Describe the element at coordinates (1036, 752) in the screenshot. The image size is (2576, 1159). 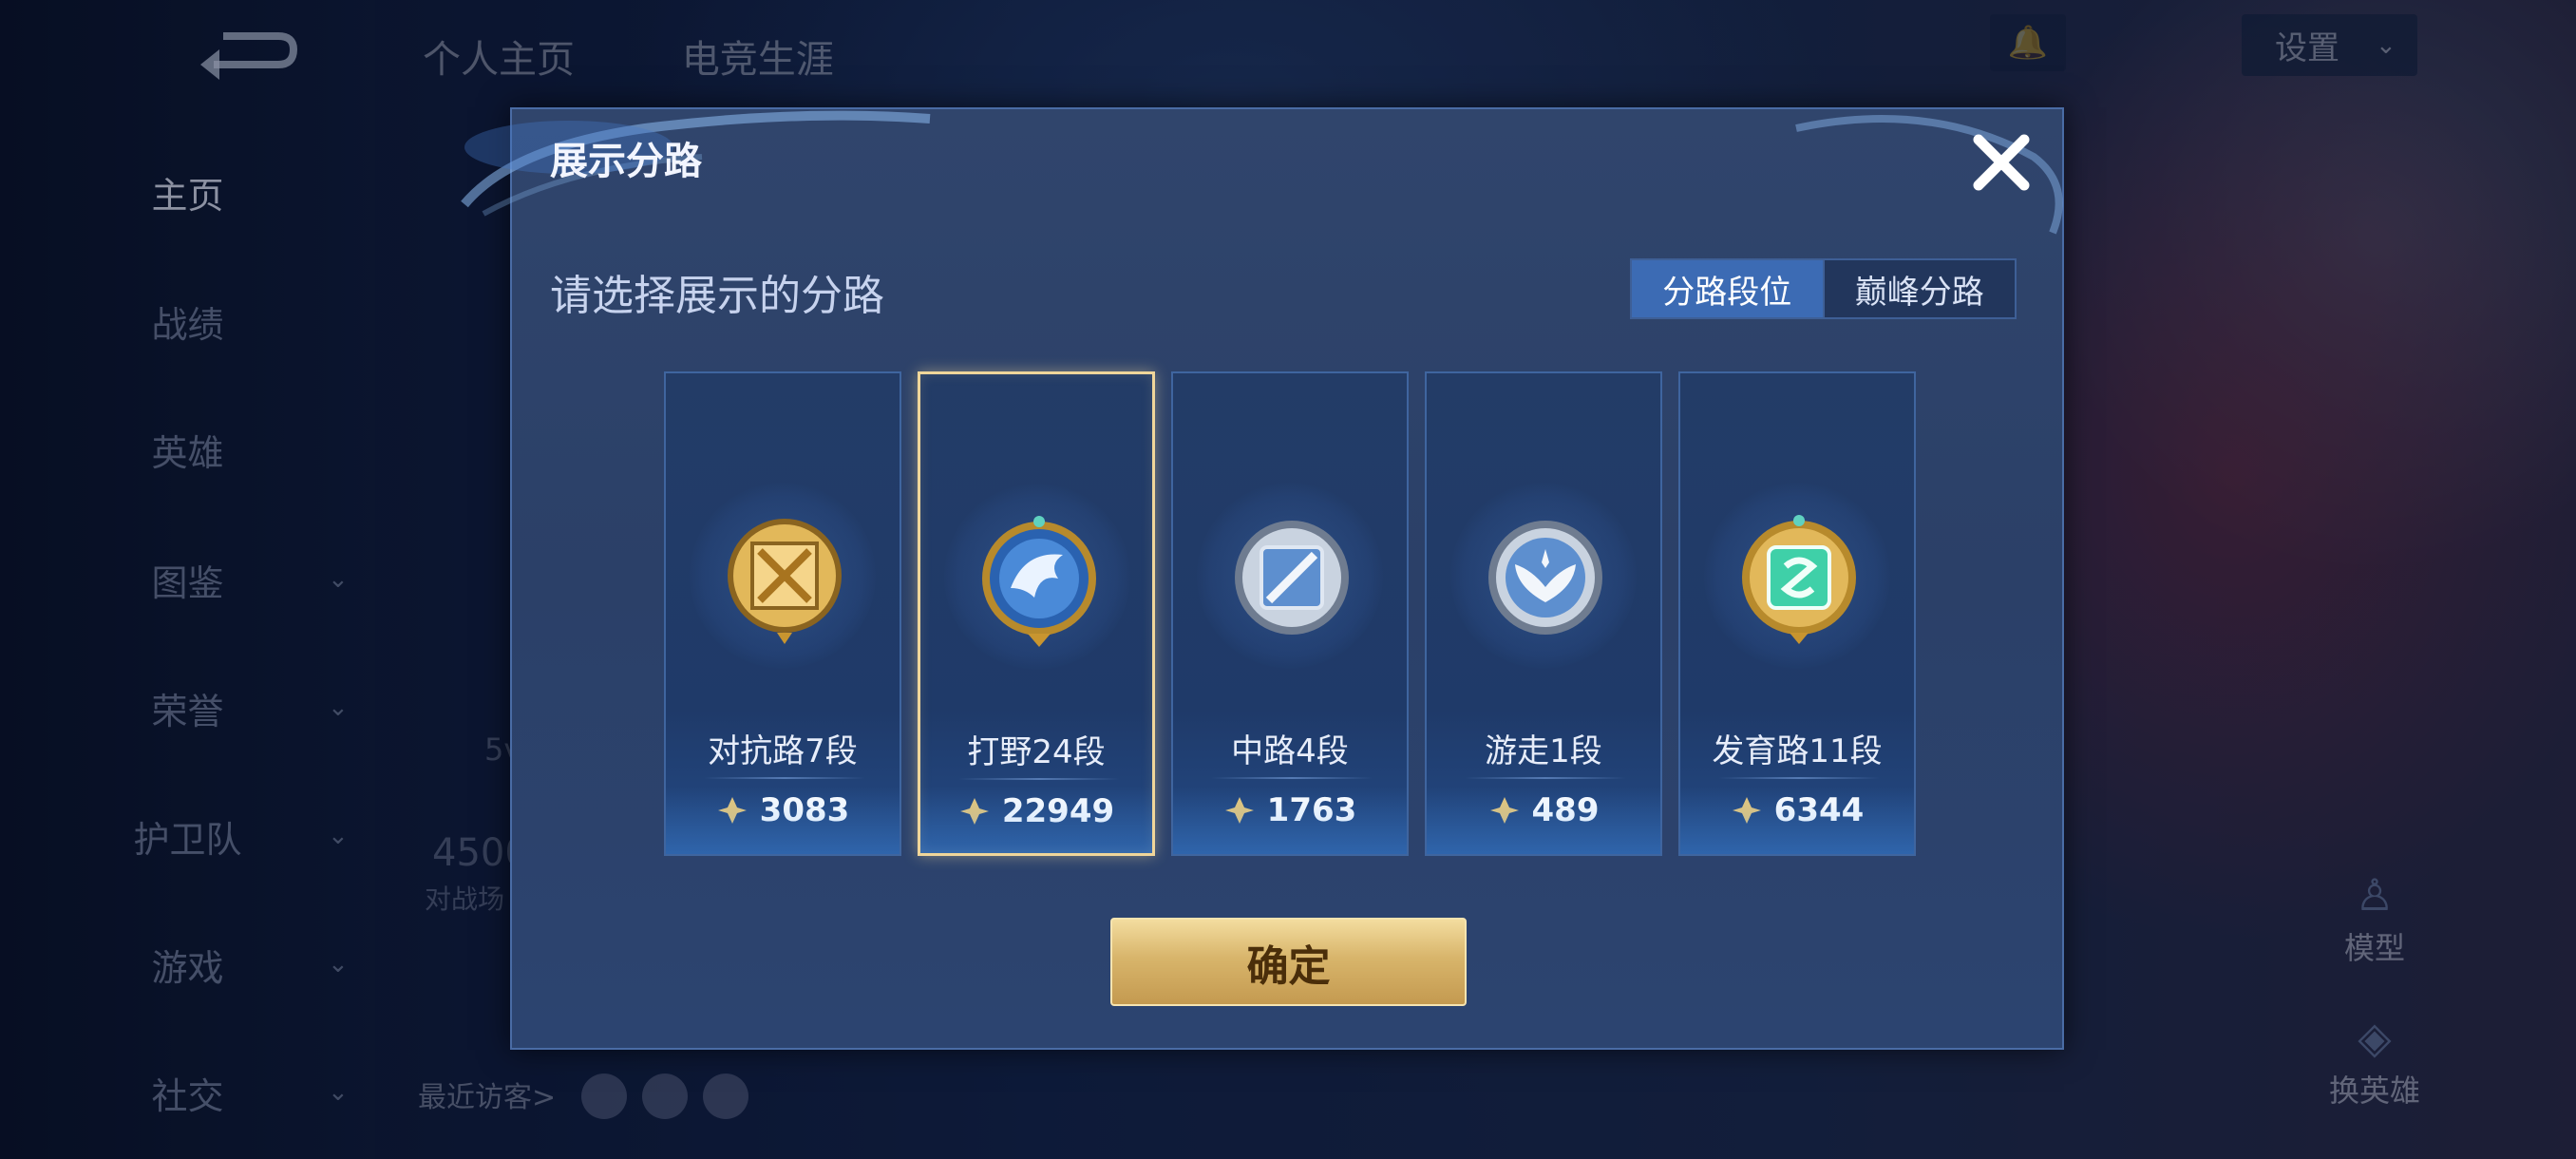
I see `lane-rank: 打野24段` at that location.